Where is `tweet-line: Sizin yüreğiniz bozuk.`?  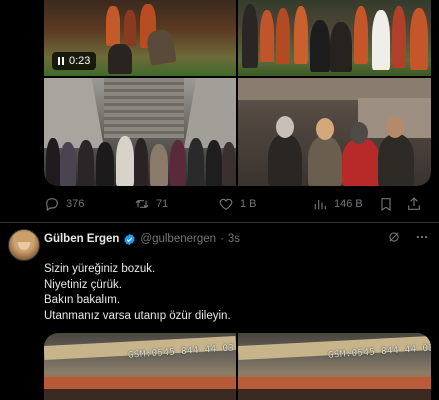 tweet-line: Sizin yüreğiniz bozuk. is located at coordinates (100, 269).